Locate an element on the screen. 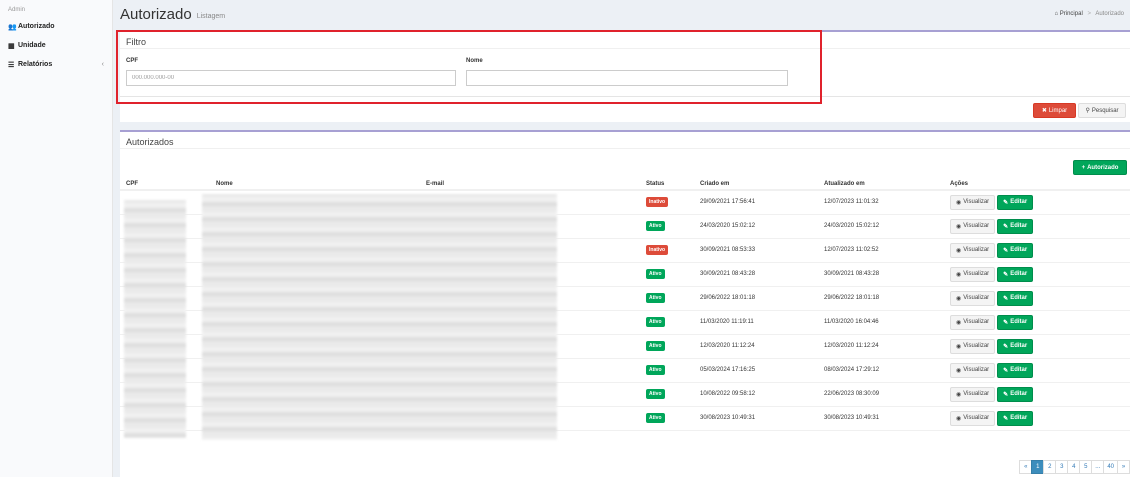  breadcrumb-principal: Principal is located at coordinates (1071, 14).